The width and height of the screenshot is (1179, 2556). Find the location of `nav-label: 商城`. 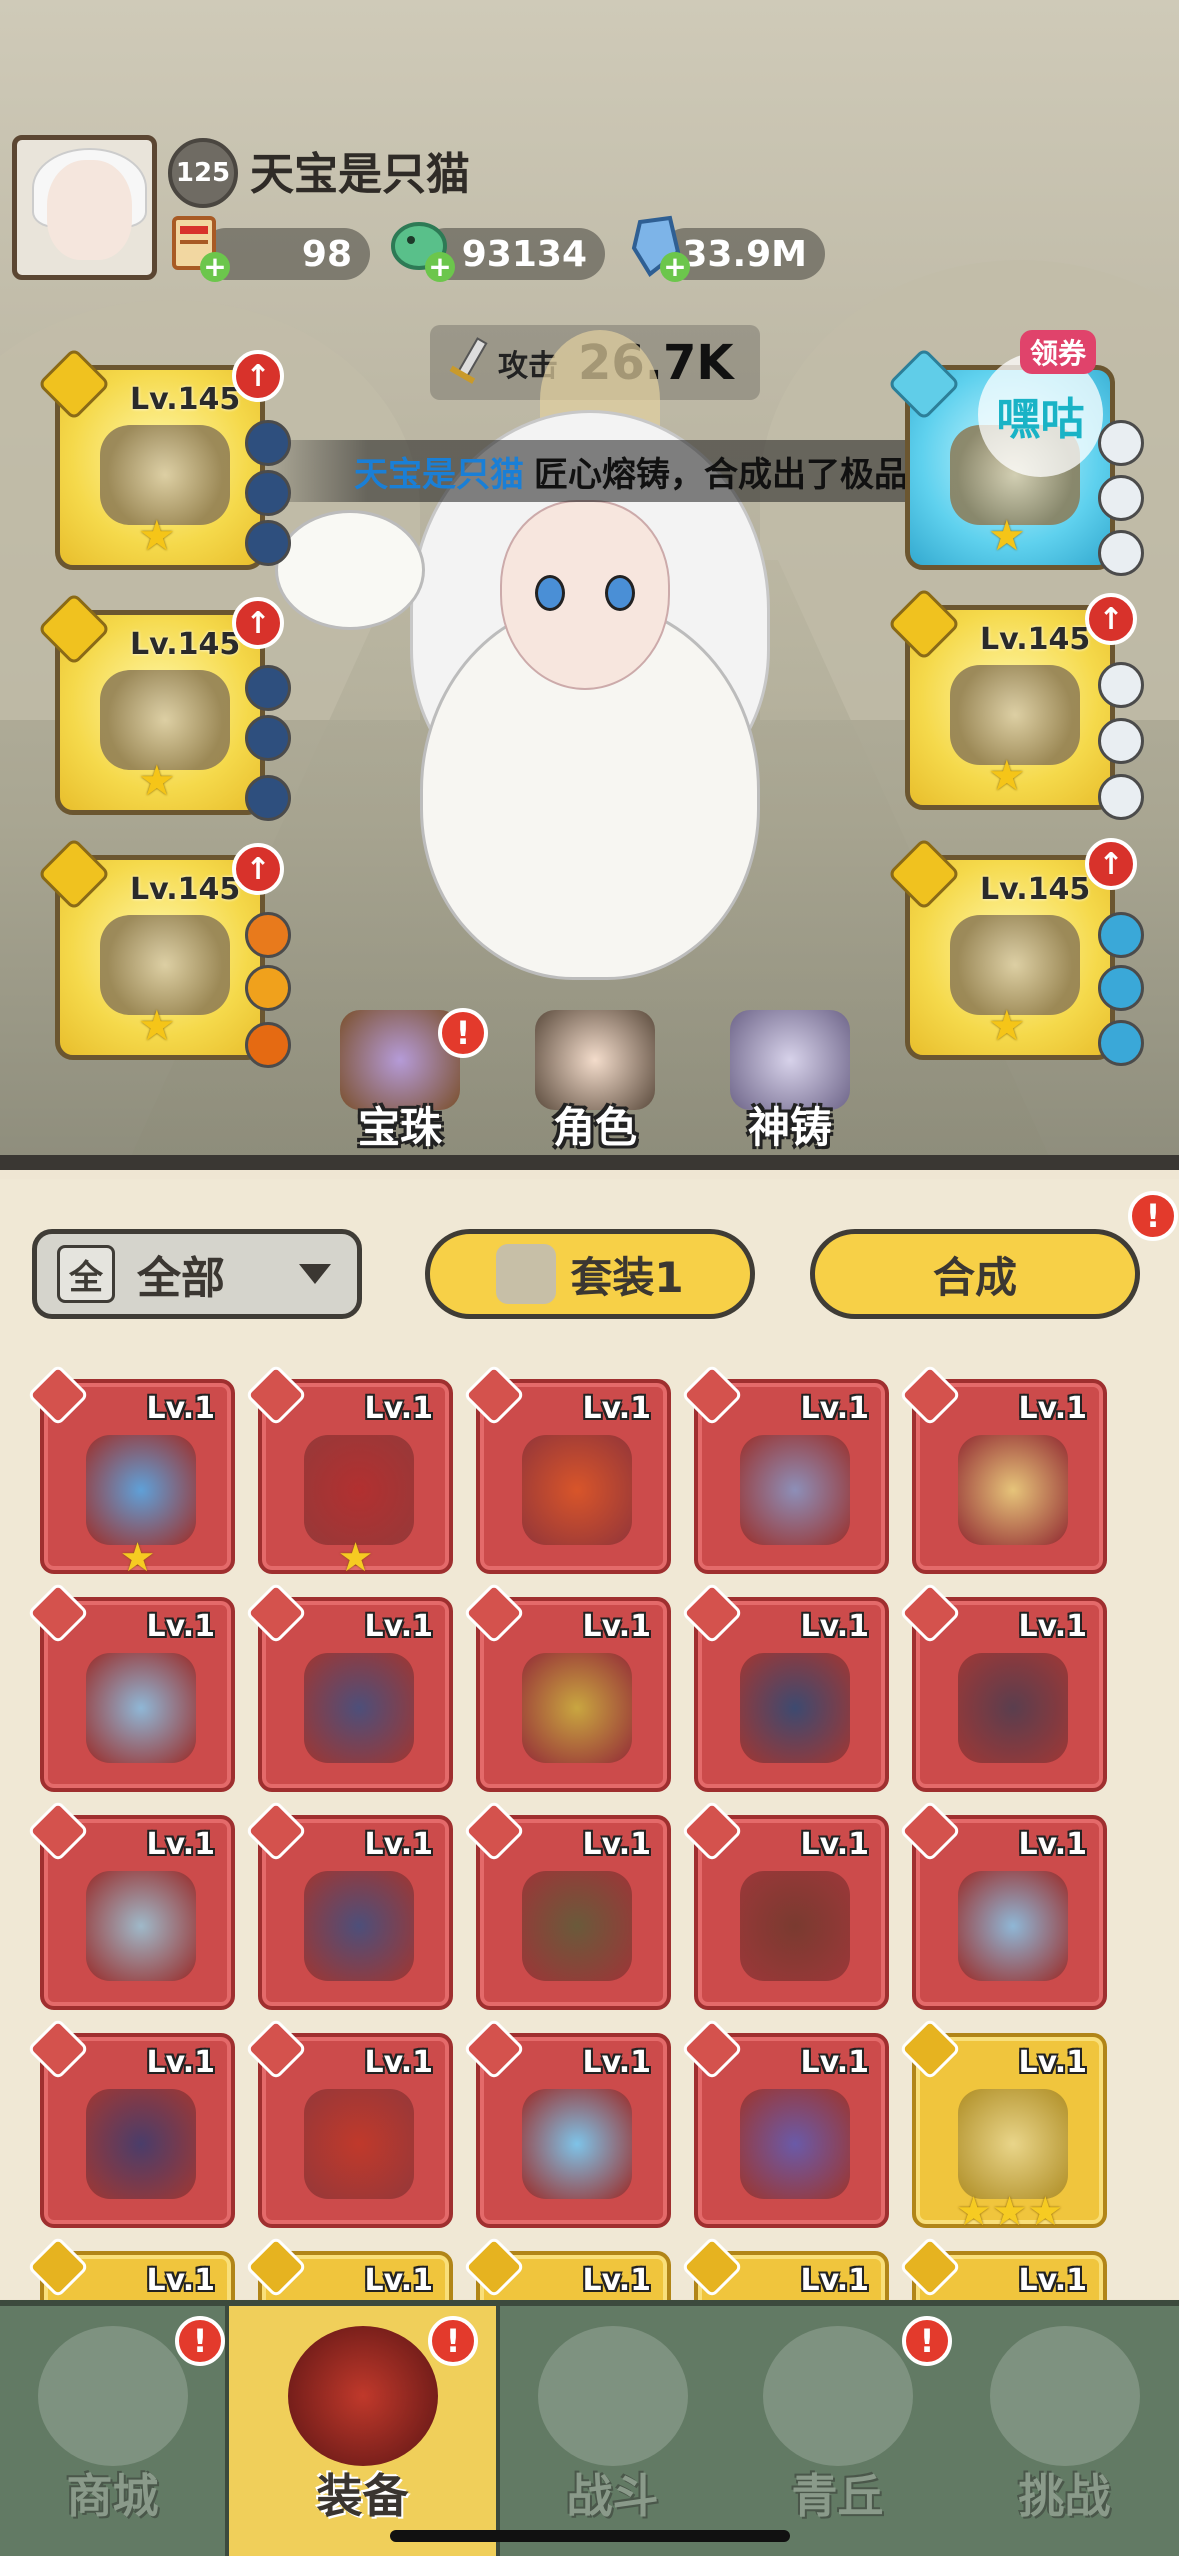

nav-label: 商城 is located at coordinates (112, 2496).